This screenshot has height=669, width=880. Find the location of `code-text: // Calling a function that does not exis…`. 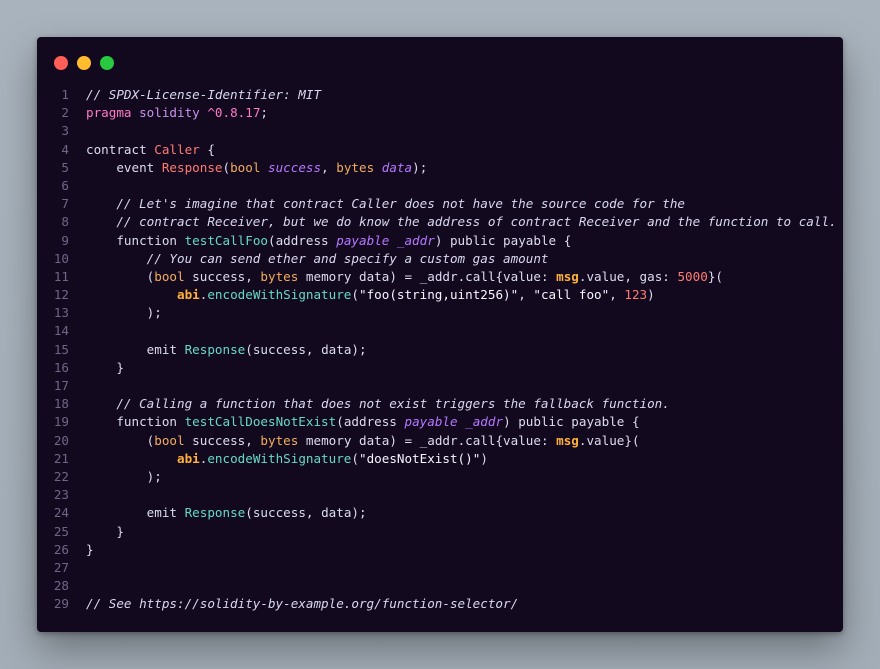

code-text: // Calling a function that does not exis… is located at coordinates (378, 404).